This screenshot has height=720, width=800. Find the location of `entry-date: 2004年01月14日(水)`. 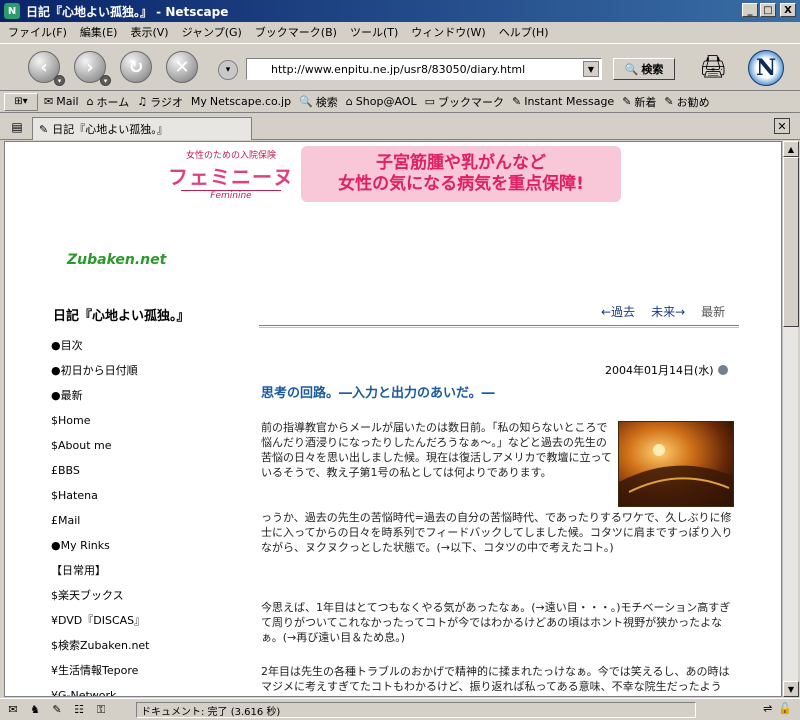

entry-date: 2004年01月14日(水) is located at coordinates (666, 370).